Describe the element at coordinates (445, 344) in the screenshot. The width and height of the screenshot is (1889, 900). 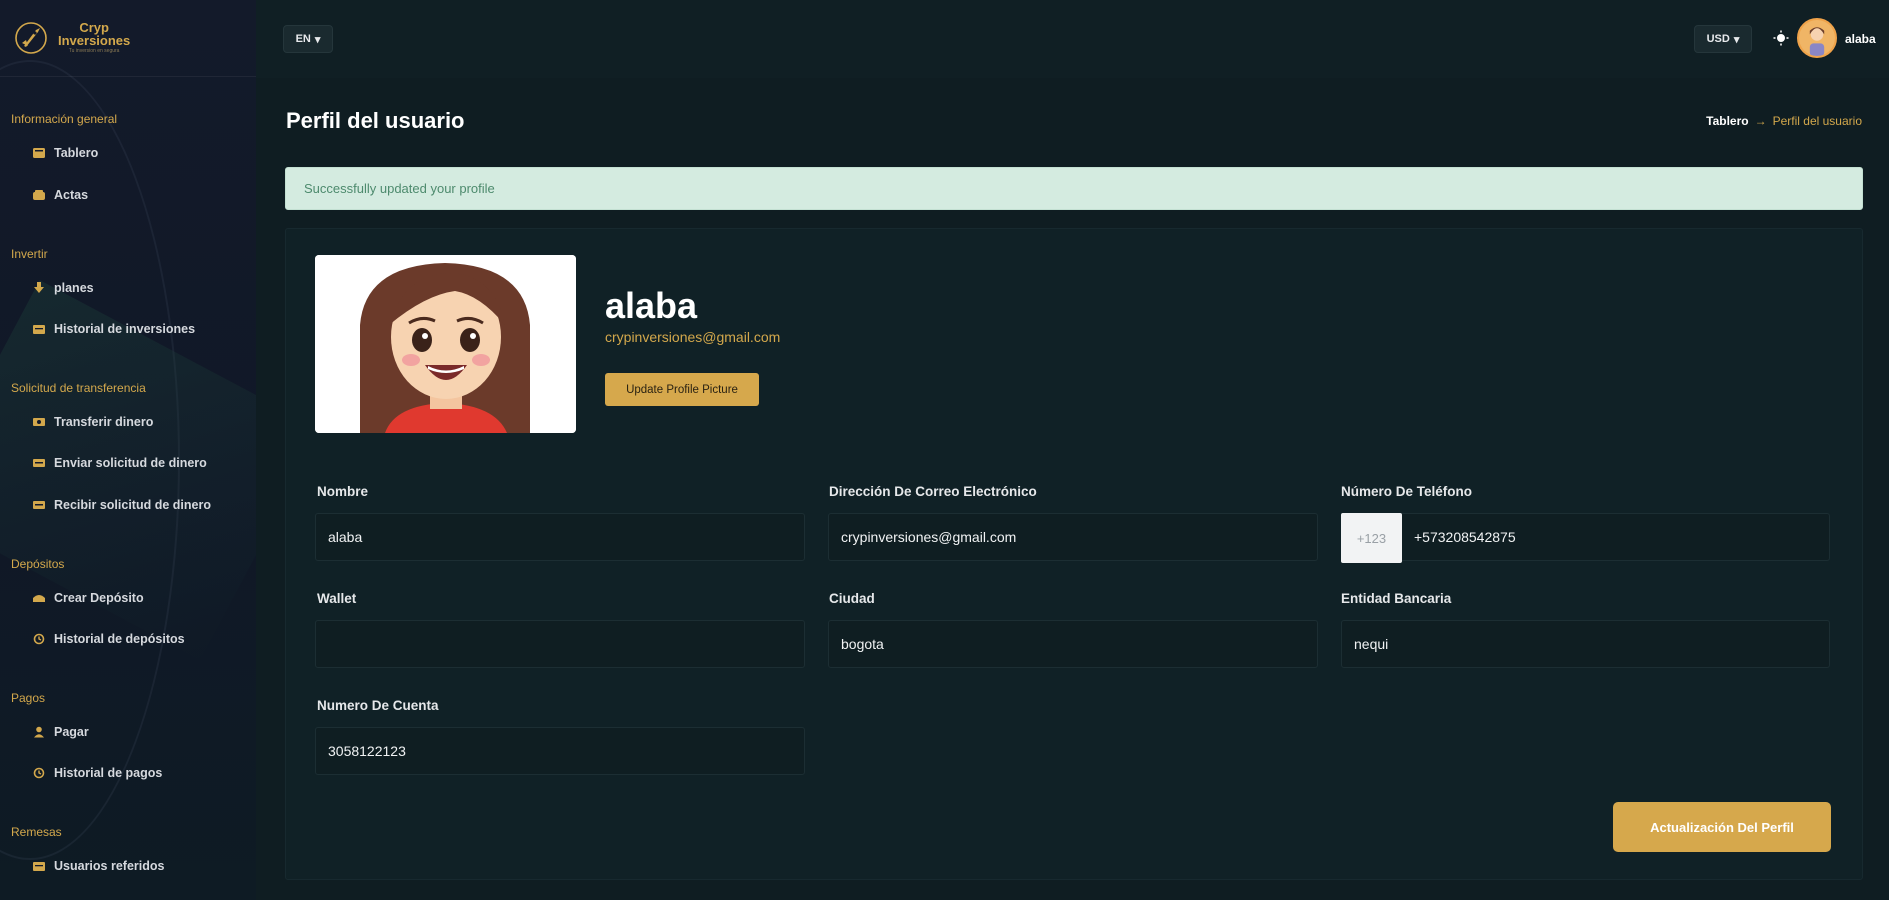
I see `profile-photo` at that location.